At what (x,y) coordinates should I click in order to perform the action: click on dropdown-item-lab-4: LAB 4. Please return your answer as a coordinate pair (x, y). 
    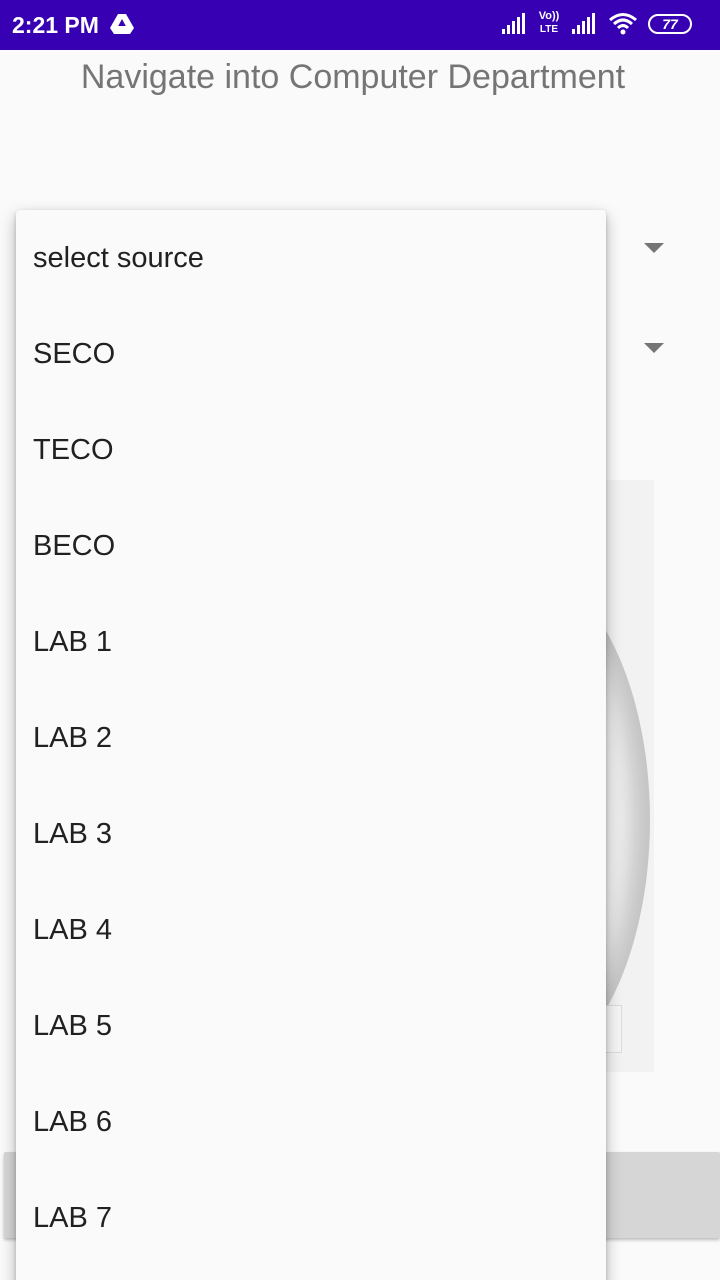
    Looking at the image, I should click on (311, 930).